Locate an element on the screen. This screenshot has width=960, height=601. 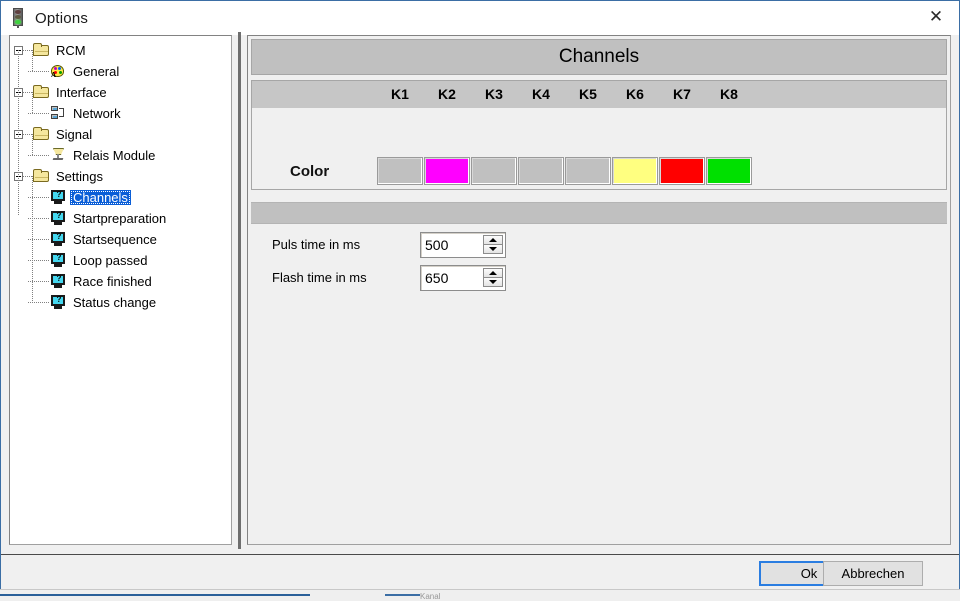
tree-item-loop-passed: ? Loop passed is located at coordinates (120, 260).